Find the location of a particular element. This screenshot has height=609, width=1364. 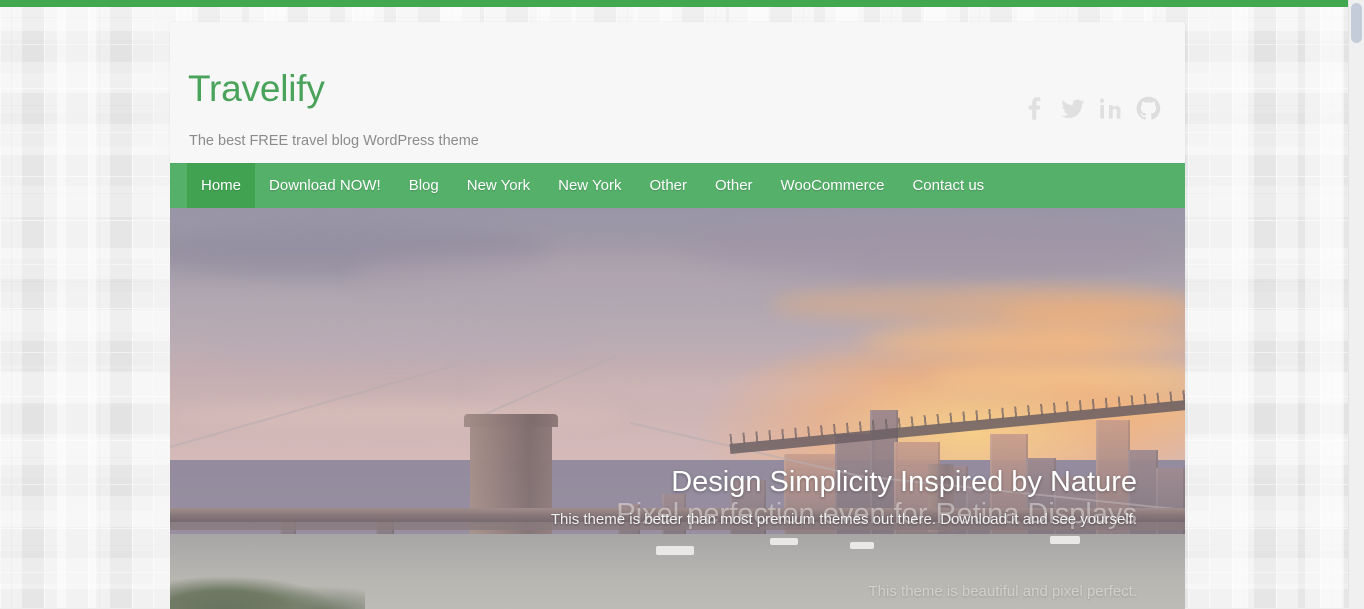

nav-item-download-now: Download NOW! is located at coordinates (325, 185).